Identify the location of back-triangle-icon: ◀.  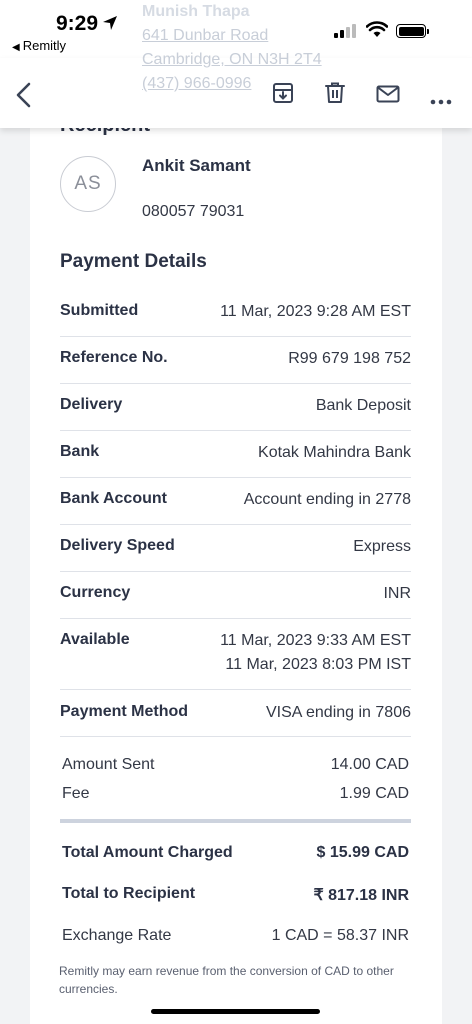
(16, 47).